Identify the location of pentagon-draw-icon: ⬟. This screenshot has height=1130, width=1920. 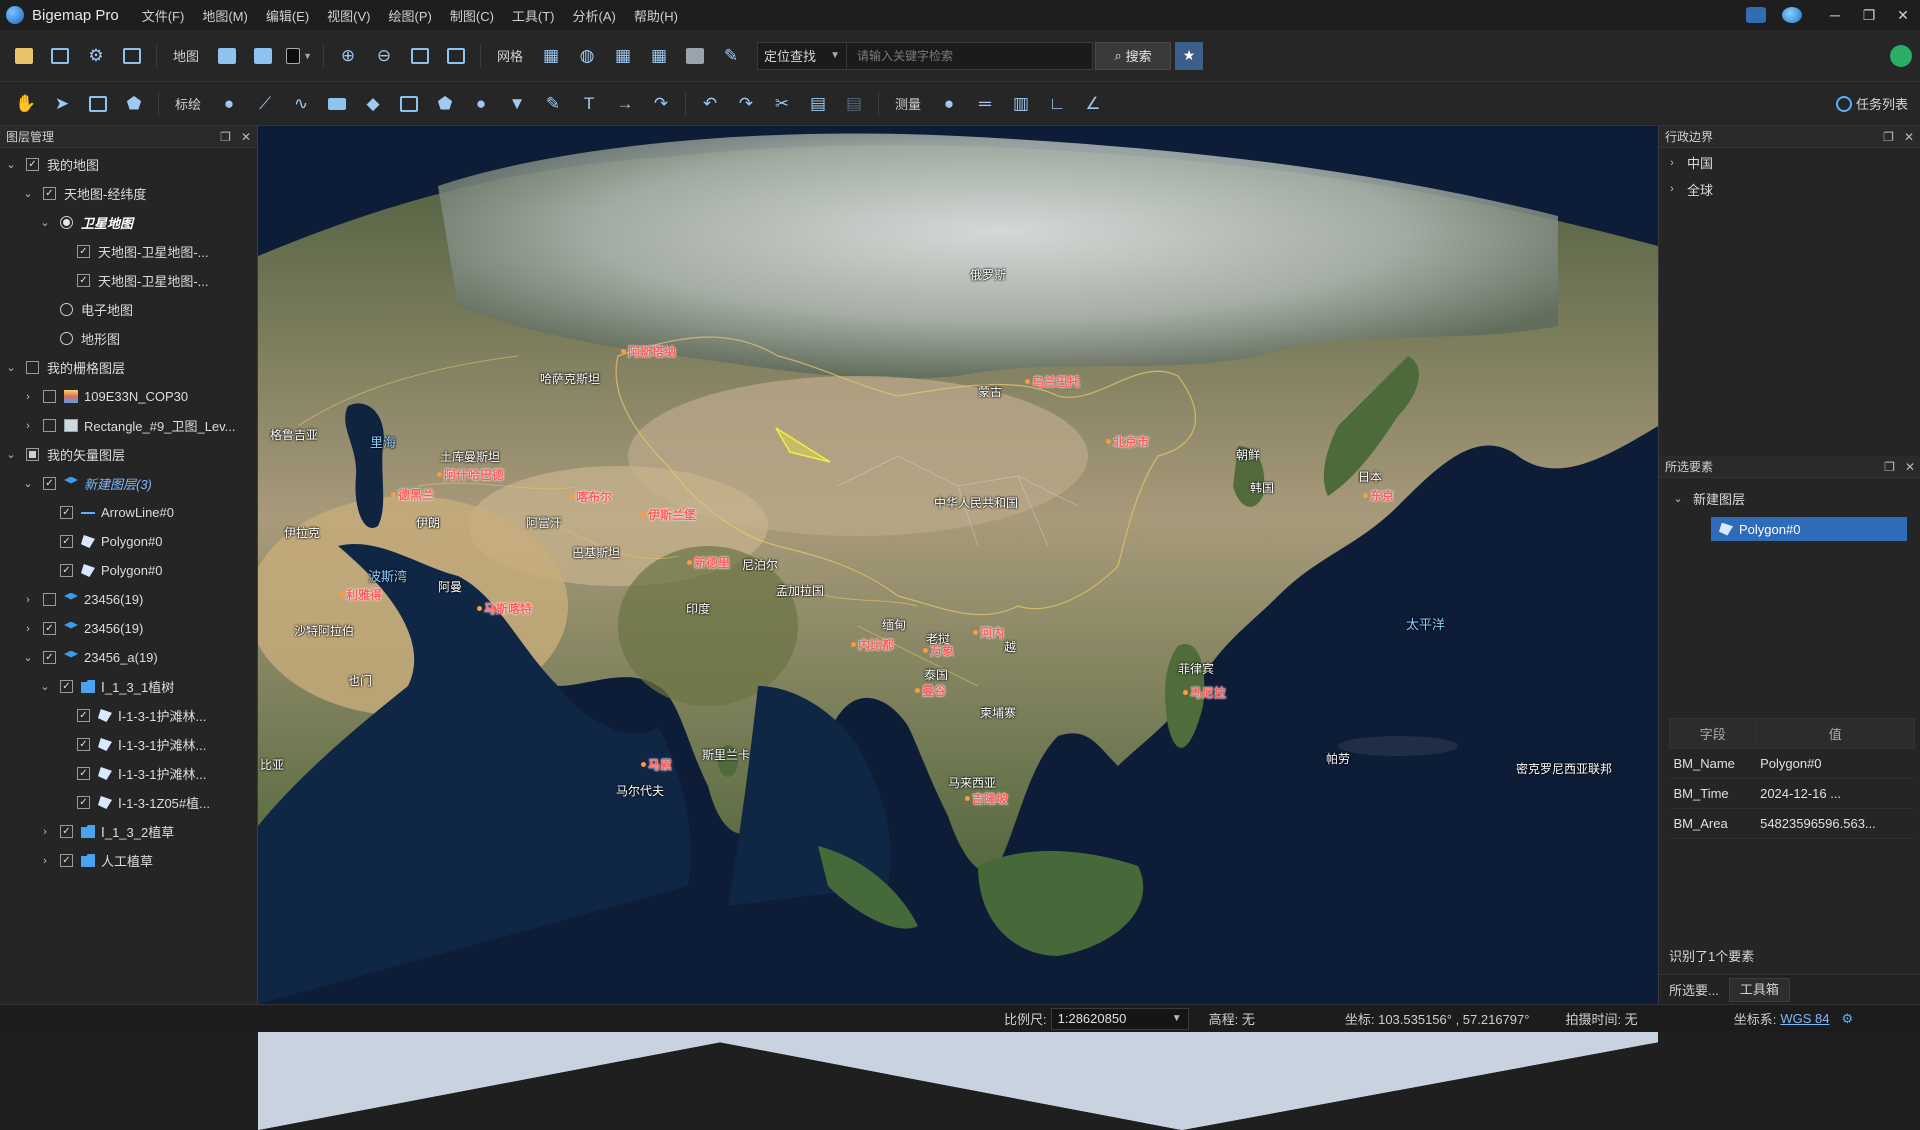
(445, 104).